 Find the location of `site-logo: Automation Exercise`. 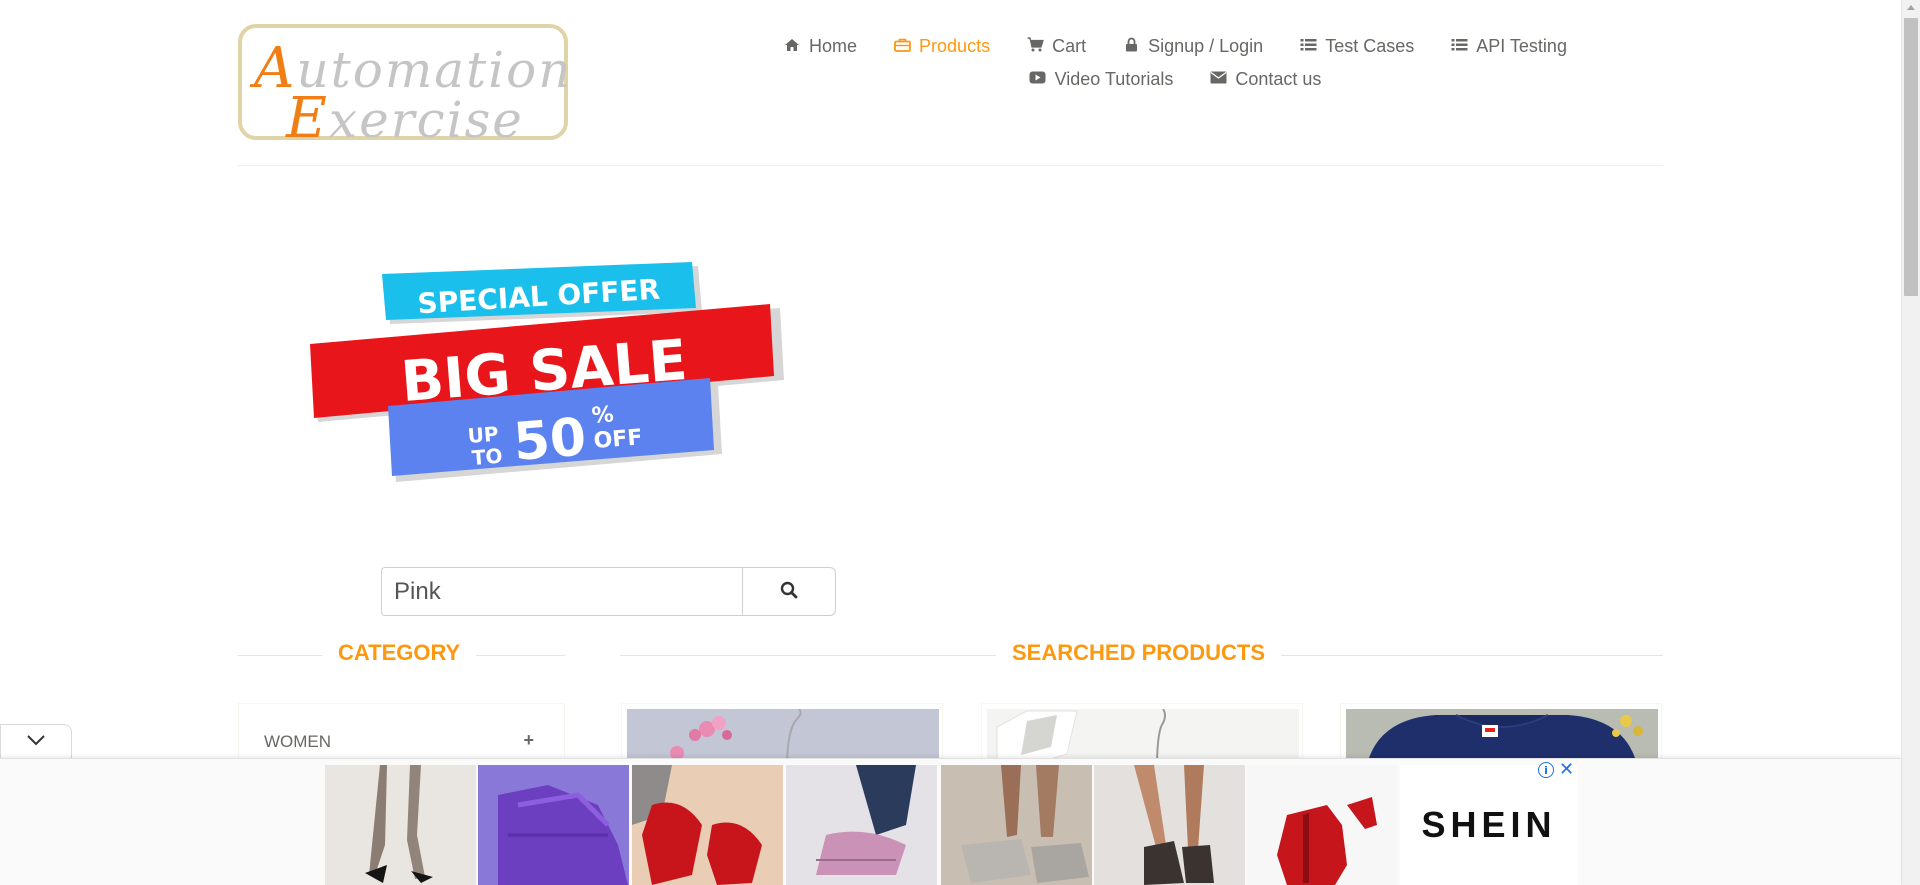

site-logo: Automation Exercise is located at coordinates (404, 87).